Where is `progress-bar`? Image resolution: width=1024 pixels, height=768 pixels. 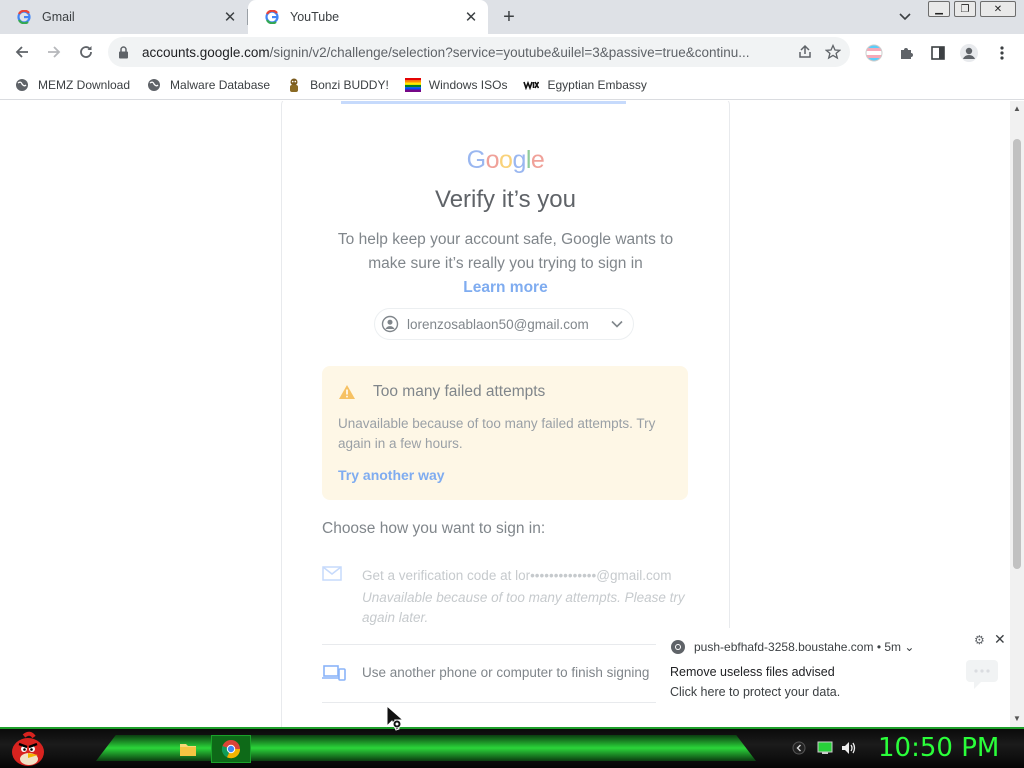 progress-bar is located at coordinates (483, 102).